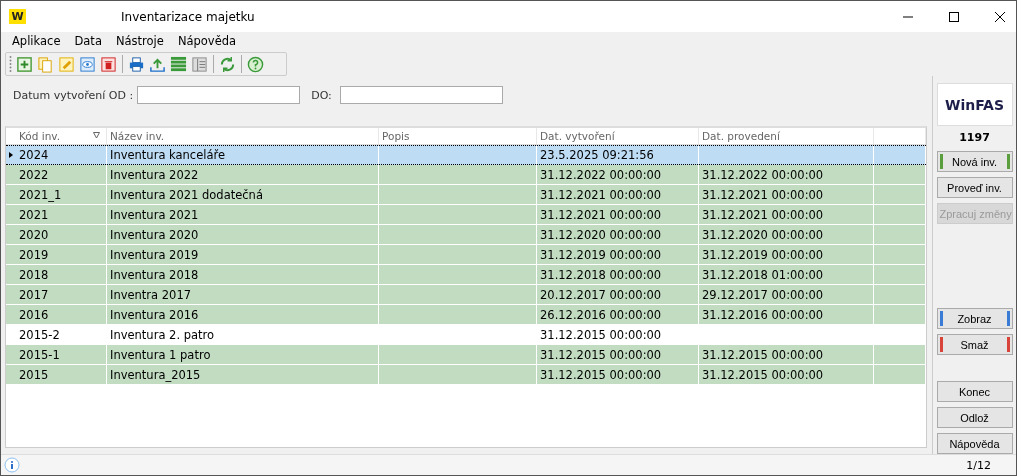 The image size is (1017, 476). Describe the element at coordinates (597, 155) in the screenshot. I see `table-cell: 23.5.2025 09:21:56` at that location.